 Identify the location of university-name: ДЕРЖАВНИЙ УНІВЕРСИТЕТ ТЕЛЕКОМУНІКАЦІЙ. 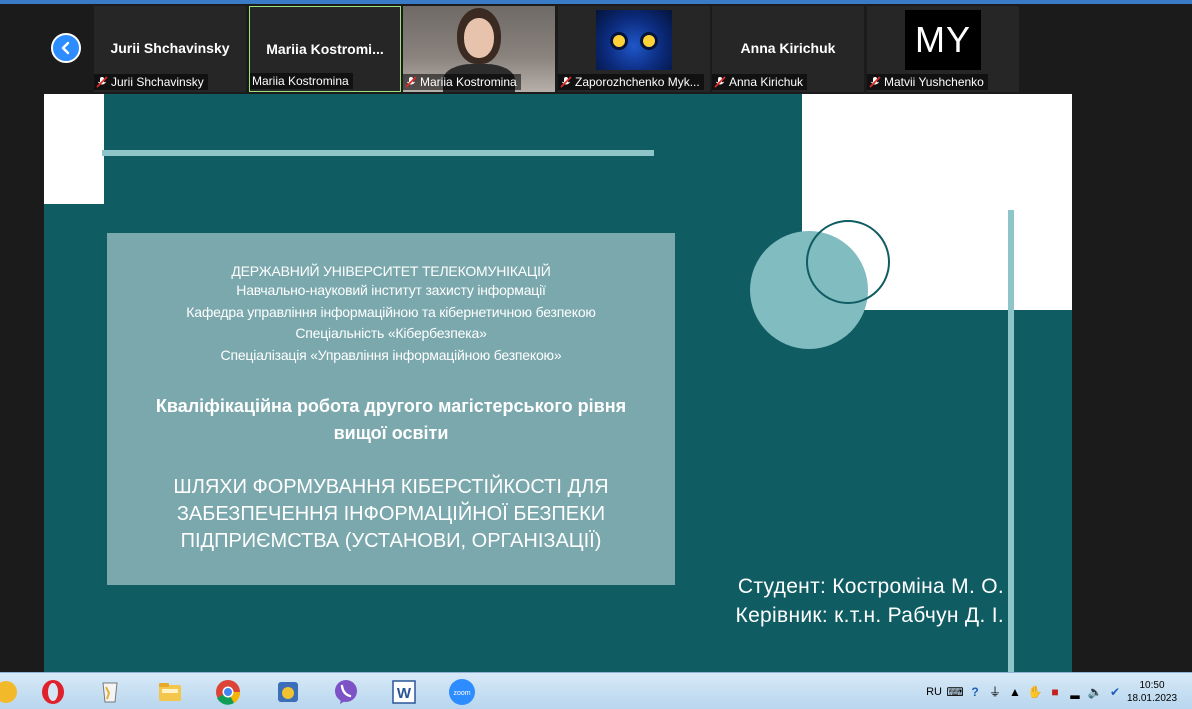
(391, 271).